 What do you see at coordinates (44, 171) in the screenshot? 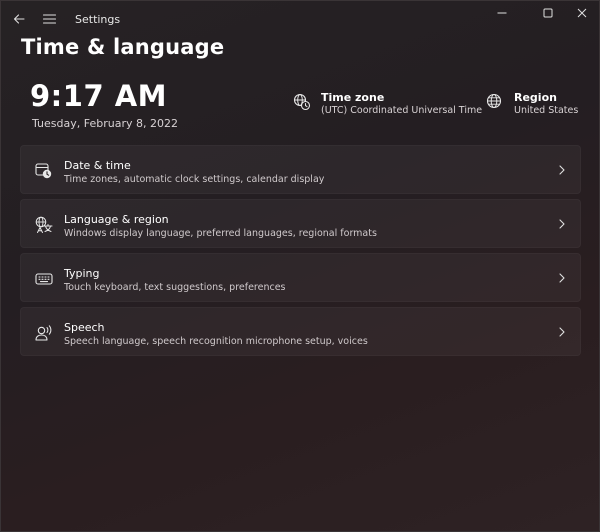
I see `calendar-clock-icon` at bounding box center [44, 171].